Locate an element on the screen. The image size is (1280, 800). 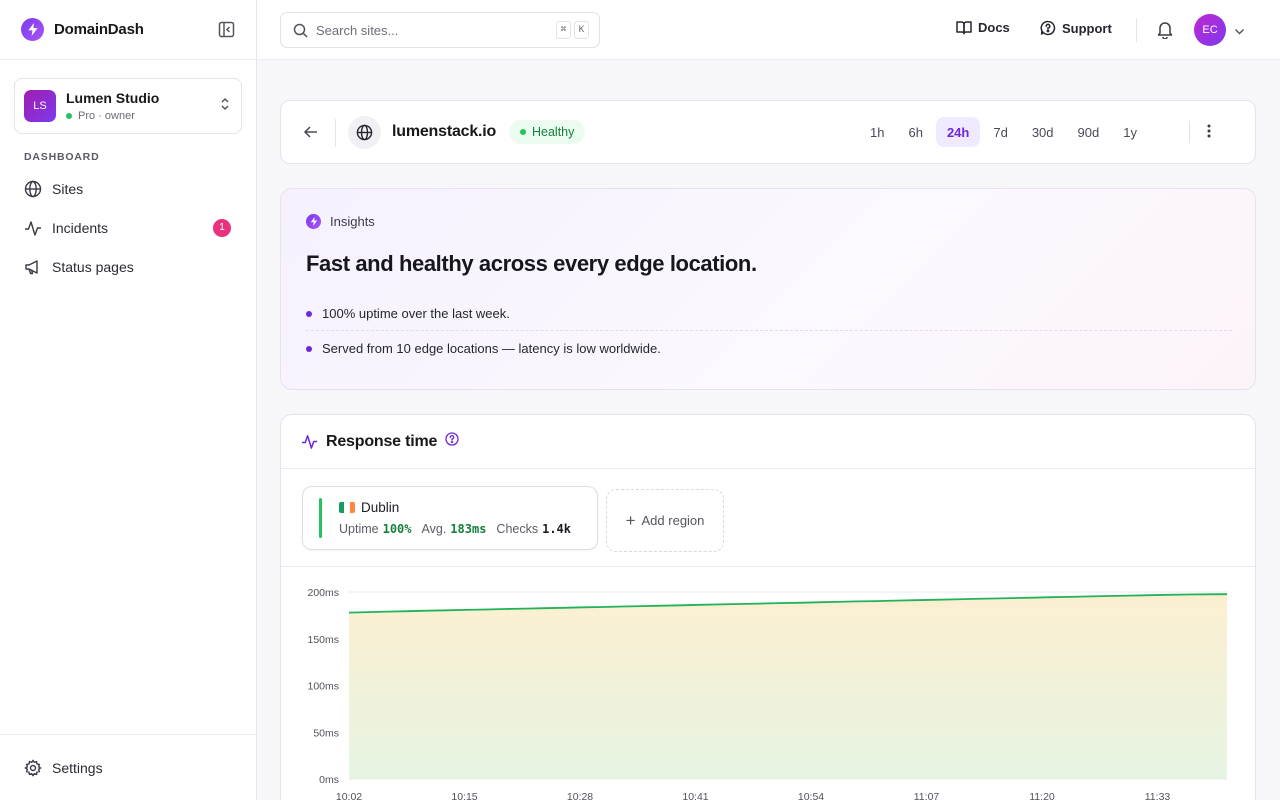
x-tick-label: 11:07 is located at coordinates (927, 795).